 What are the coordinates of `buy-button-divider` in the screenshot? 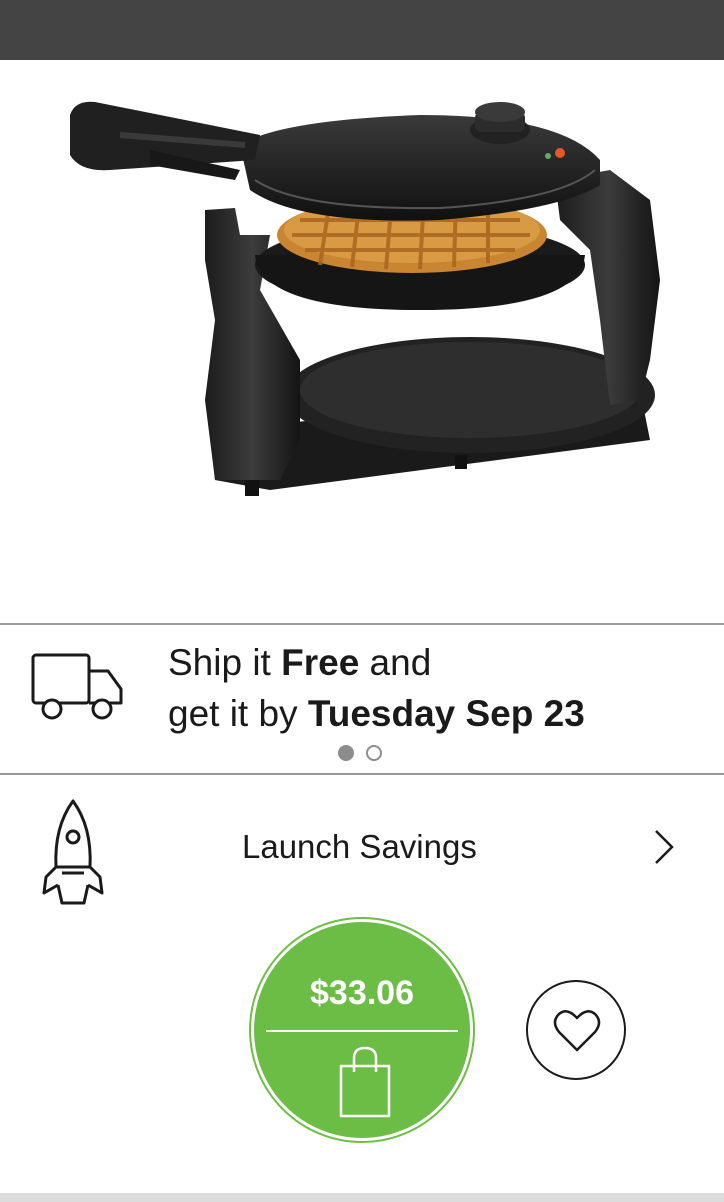 It's located at (362, 1031).